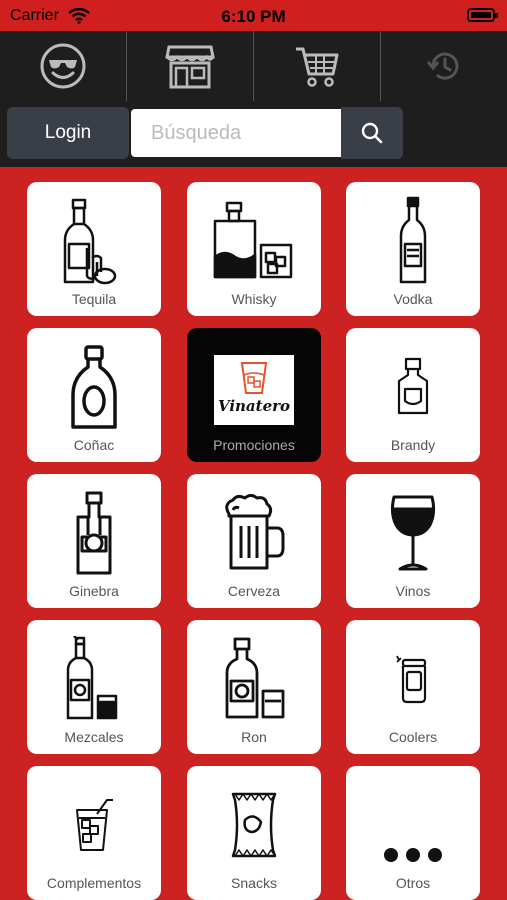 The height and width of the screenshot is (900, 507). What do you see at coordinates (92, 678) in the screenshot?
I see `mezcal-icon` at bounding box center [92, 678].